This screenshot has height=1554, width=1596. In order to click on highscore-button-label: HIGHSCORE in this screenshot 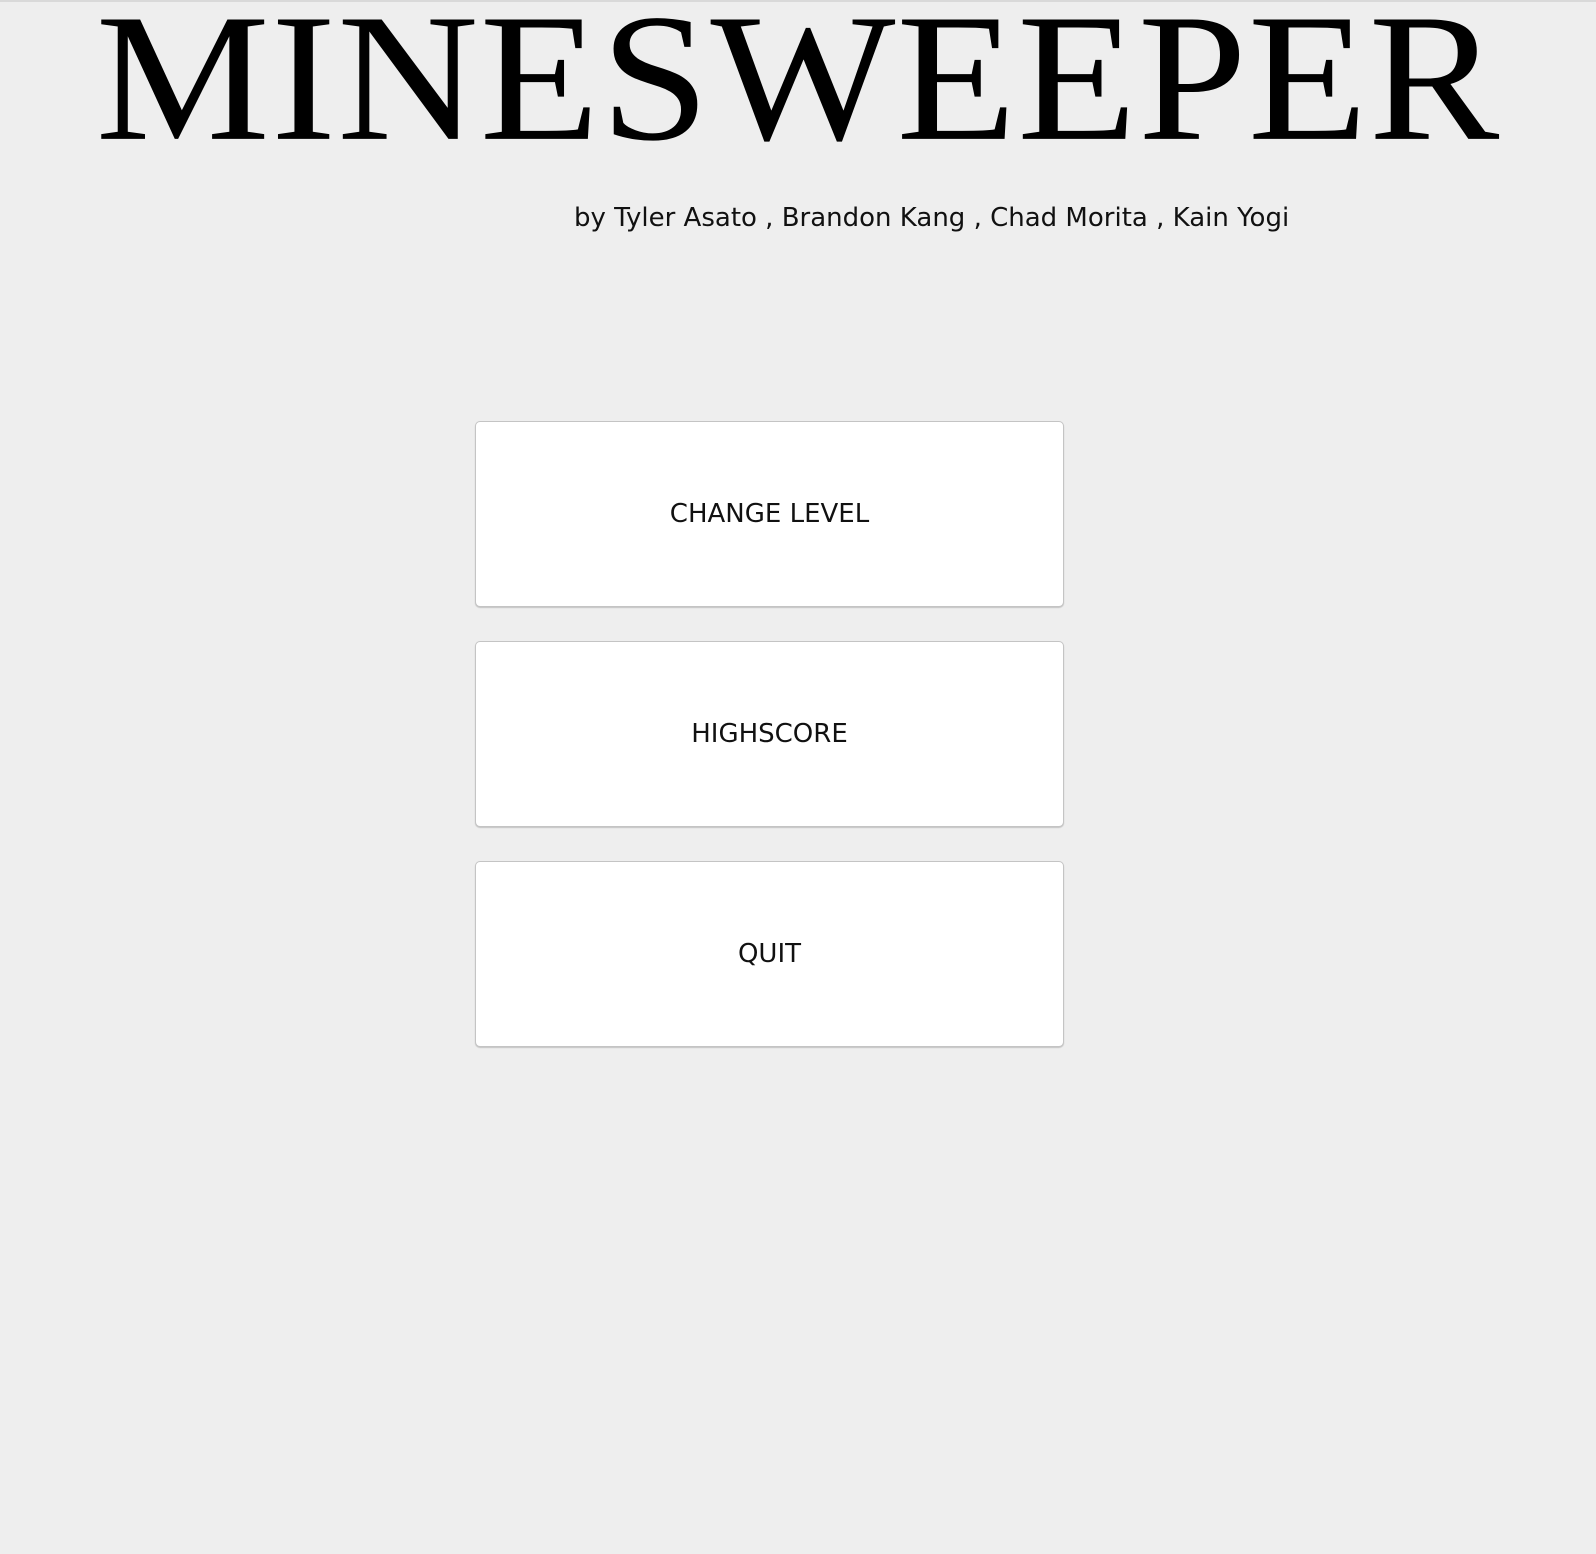, I will do `click(769, 734)`.